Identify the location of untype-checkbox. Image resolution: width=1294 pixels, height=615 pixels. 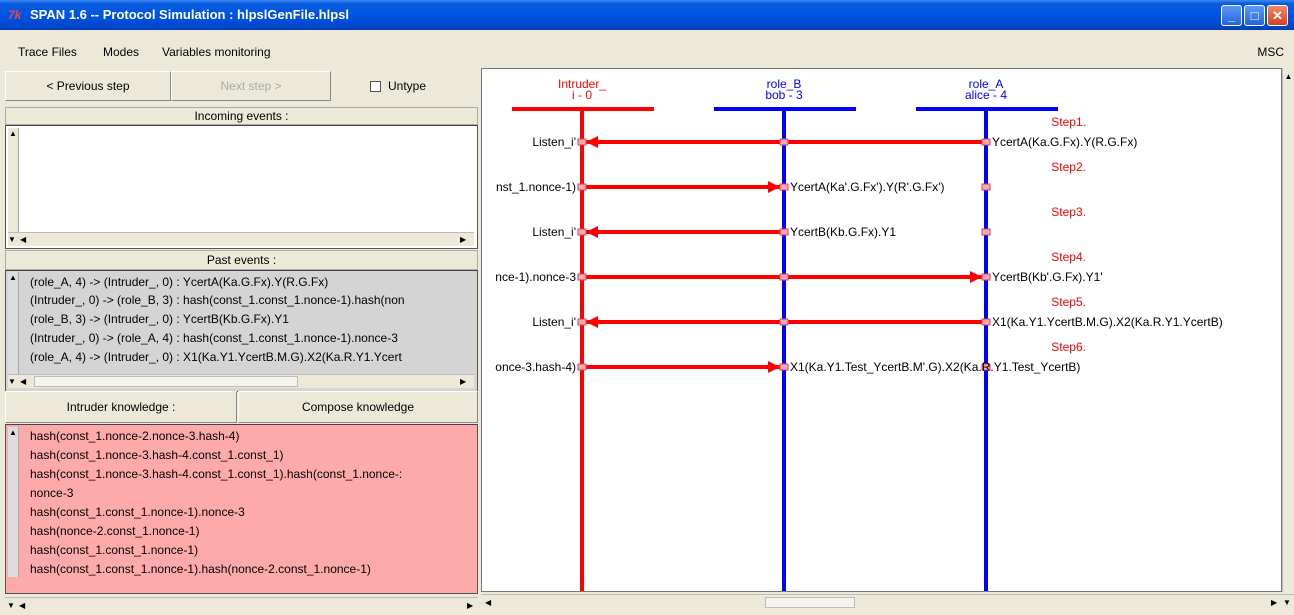
(375, 86).